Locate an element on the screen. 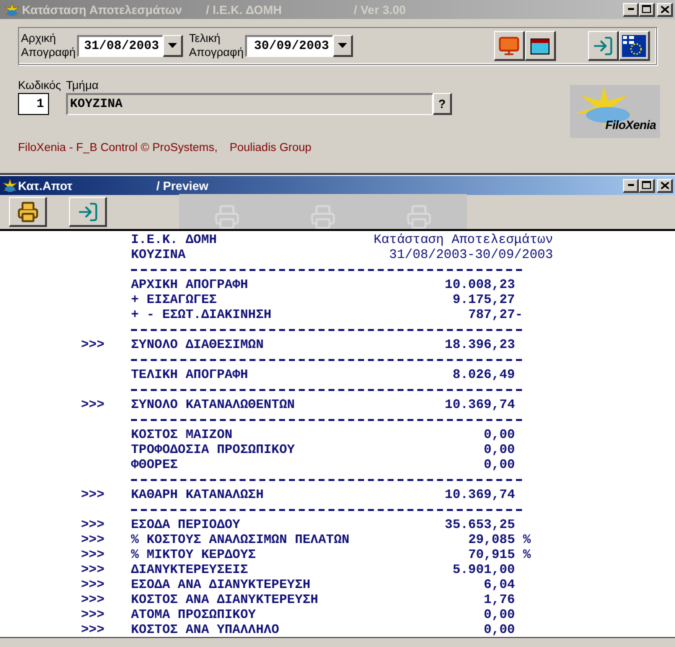 This screenshot has height=647, width=675. report-label: ΚΟΣΤΟΣ ΑΝΑ ΔΙΑΝΥΚΤΕΡΕΥΣΗ is located at coordinates (224, 599).